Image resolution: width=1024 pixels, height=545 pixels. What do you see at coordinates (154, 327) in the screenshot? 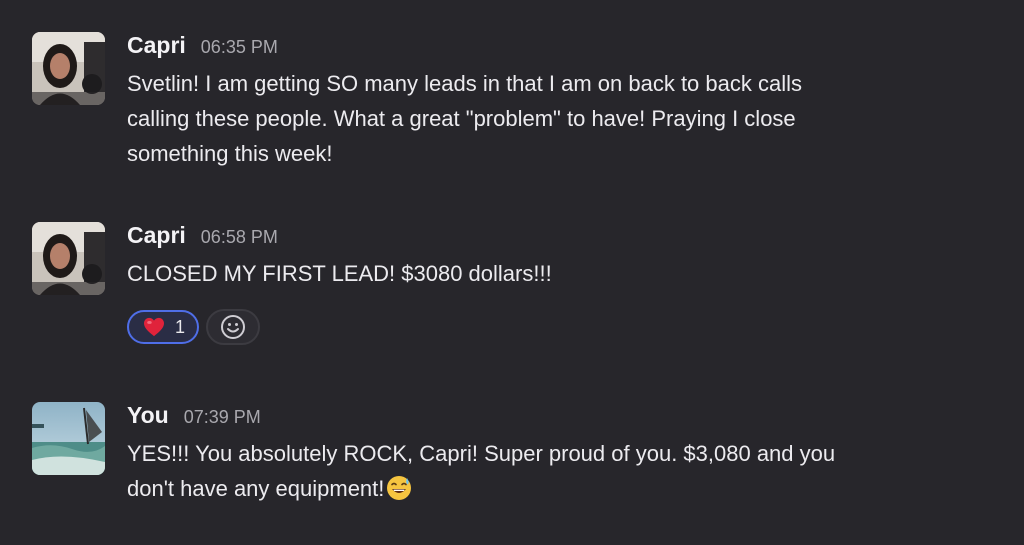
I see `heart-emoji-icon` at bounding box center [154, 327].